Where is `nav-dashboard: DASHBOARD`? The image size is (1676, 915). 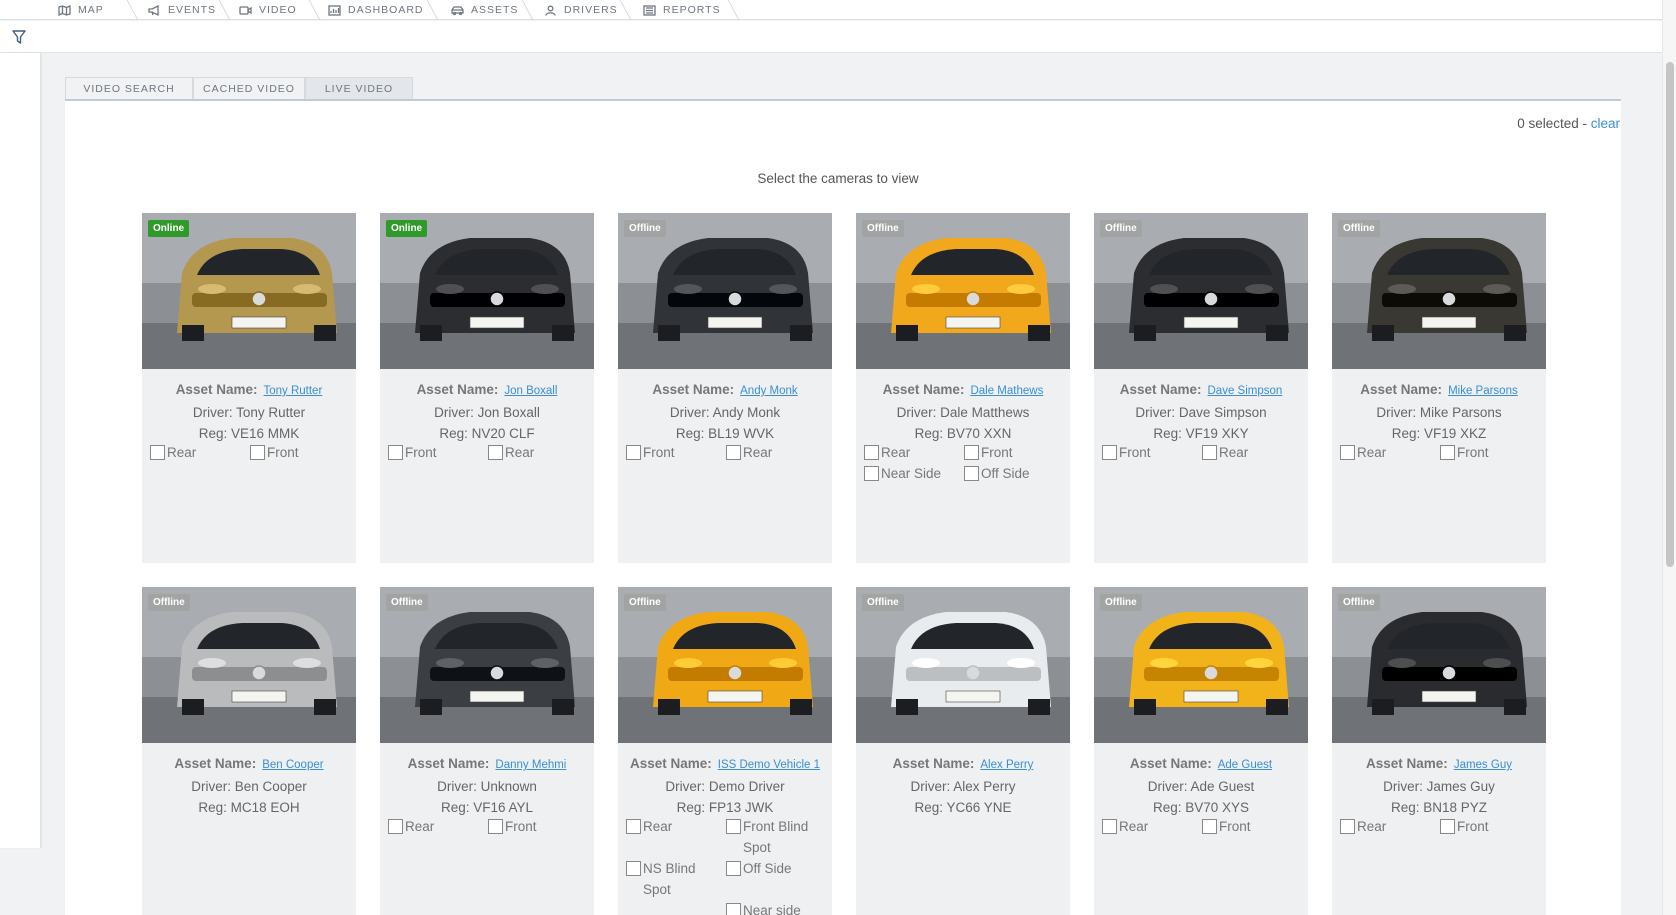 nav-dashboard: DASHBOARD is located at coordinates (371, 10).